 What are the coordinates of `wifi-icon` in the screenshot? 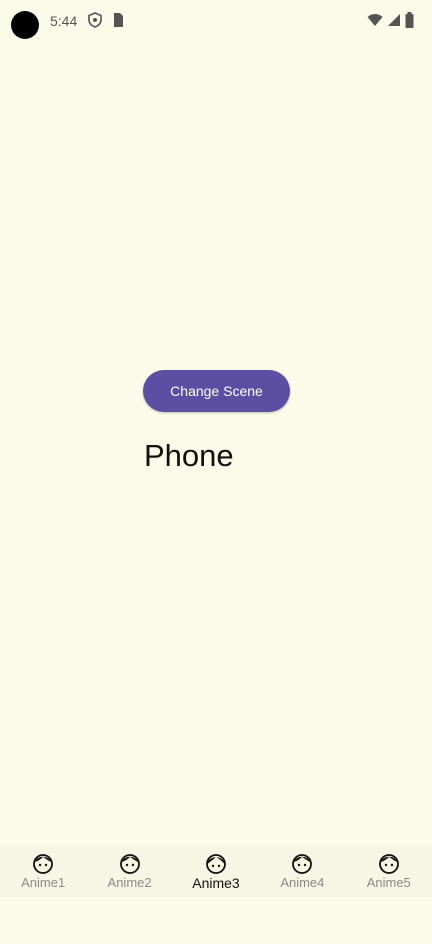 It's located at (375, 20).